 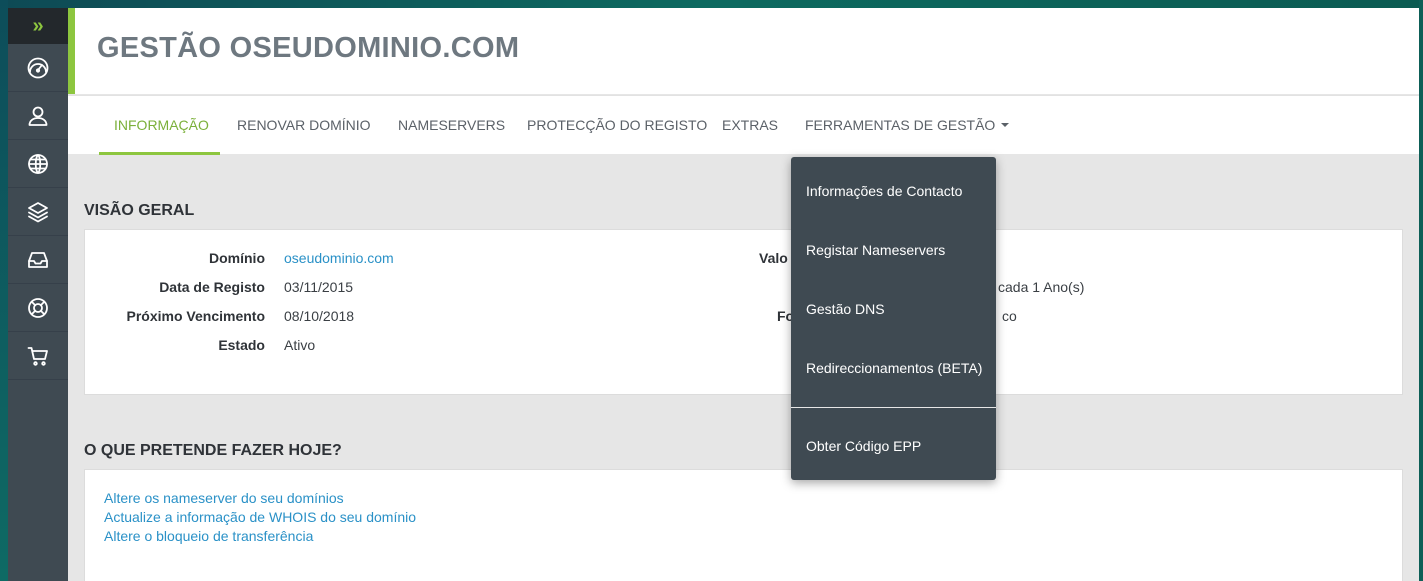 I want to click on background-right, so click(x=1421, y=290).